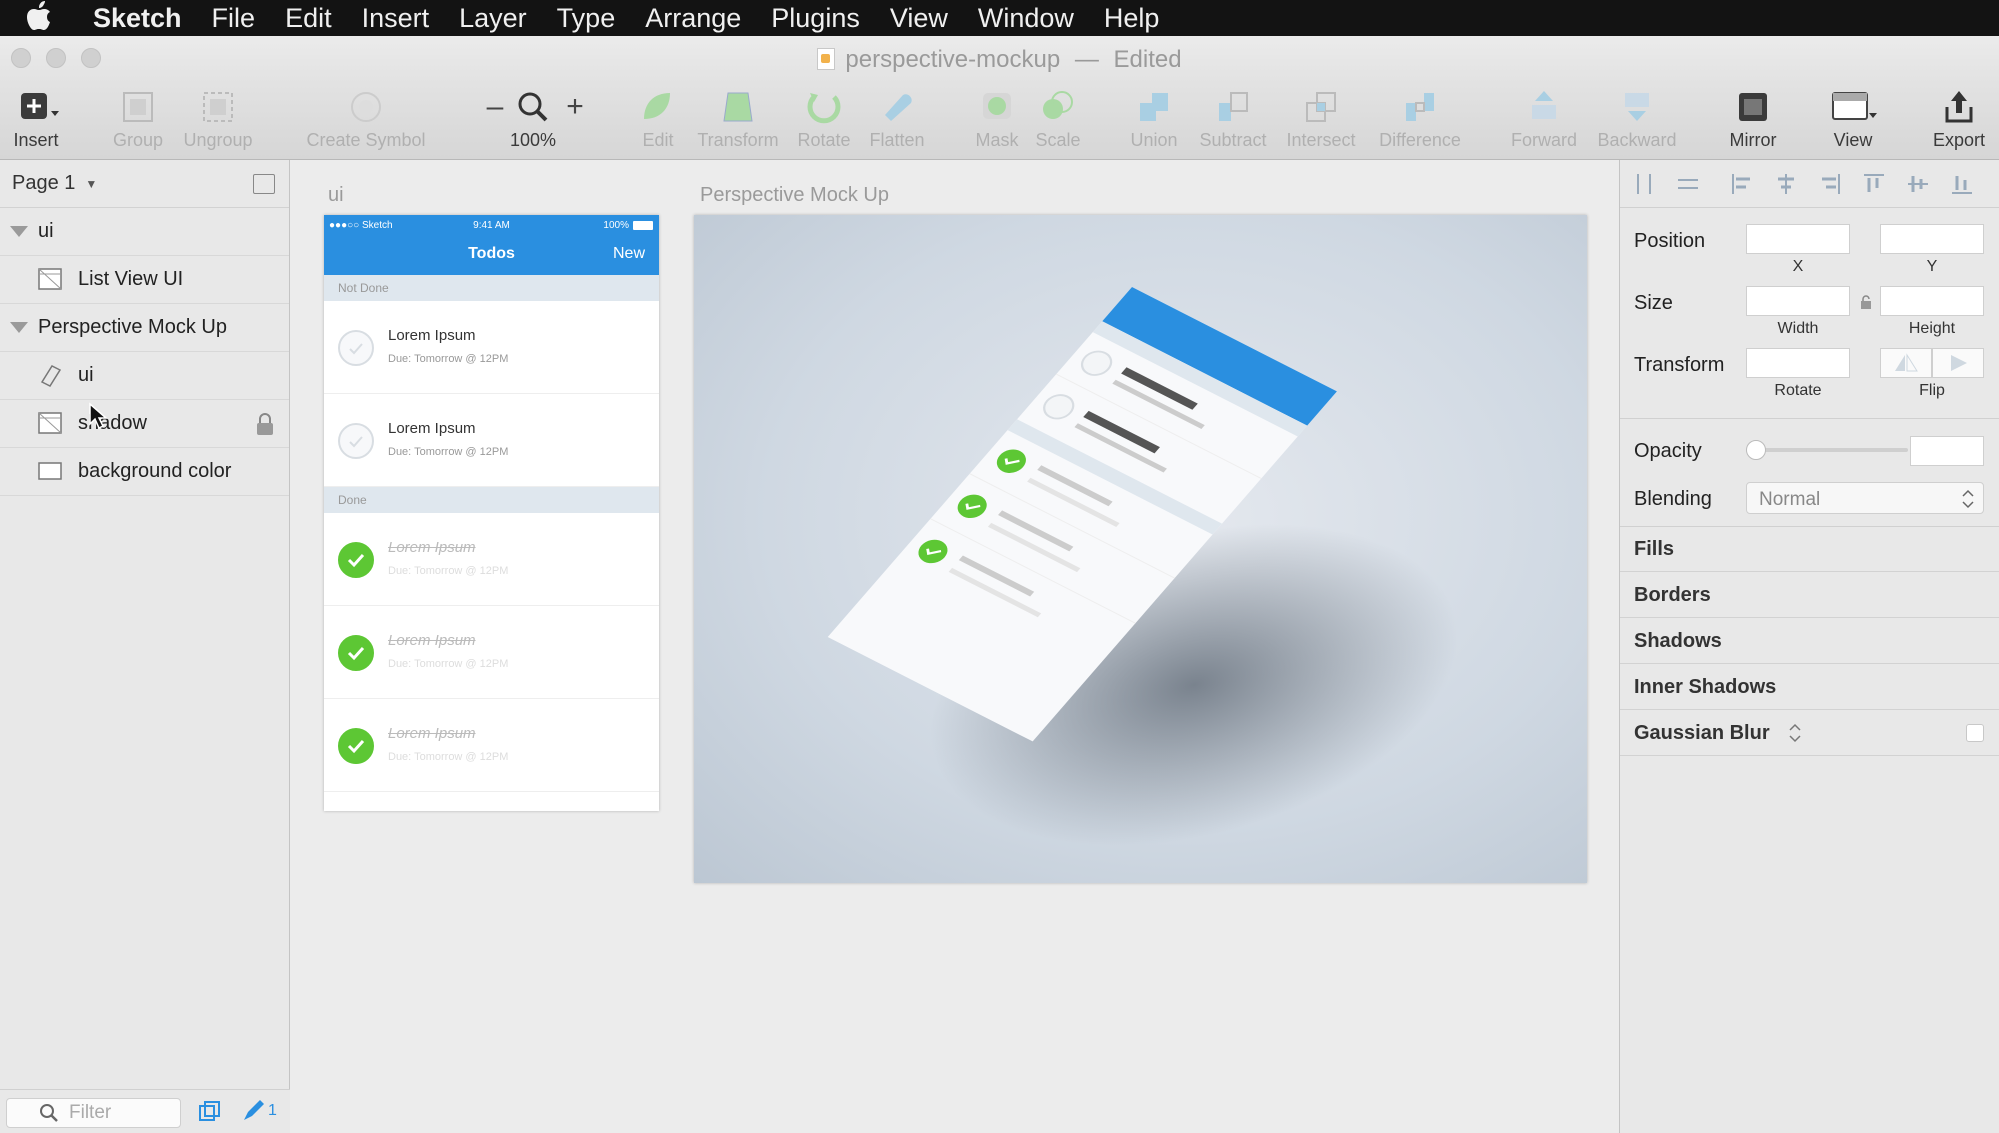 The image size is (1999, 1133). Describe the element at coordinates (794, 195) in the screenshot. I see `artboard-label-perspective-mock-up: Perspective Mock Up` at that location.